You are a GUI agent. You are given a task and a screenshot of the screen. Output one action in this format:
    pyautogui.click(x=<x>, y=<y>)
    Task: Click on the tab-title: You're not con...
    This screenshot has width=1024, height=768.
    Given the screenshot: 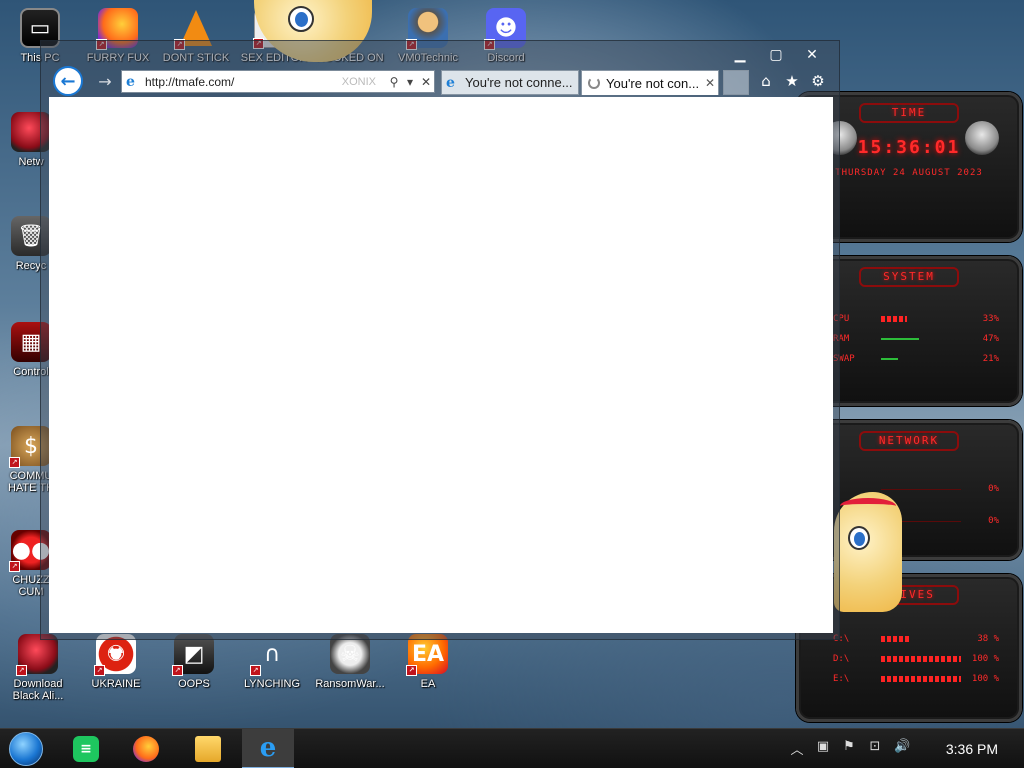 What is the action you would take?
    pyautogui.click(x=653, y=83)
    